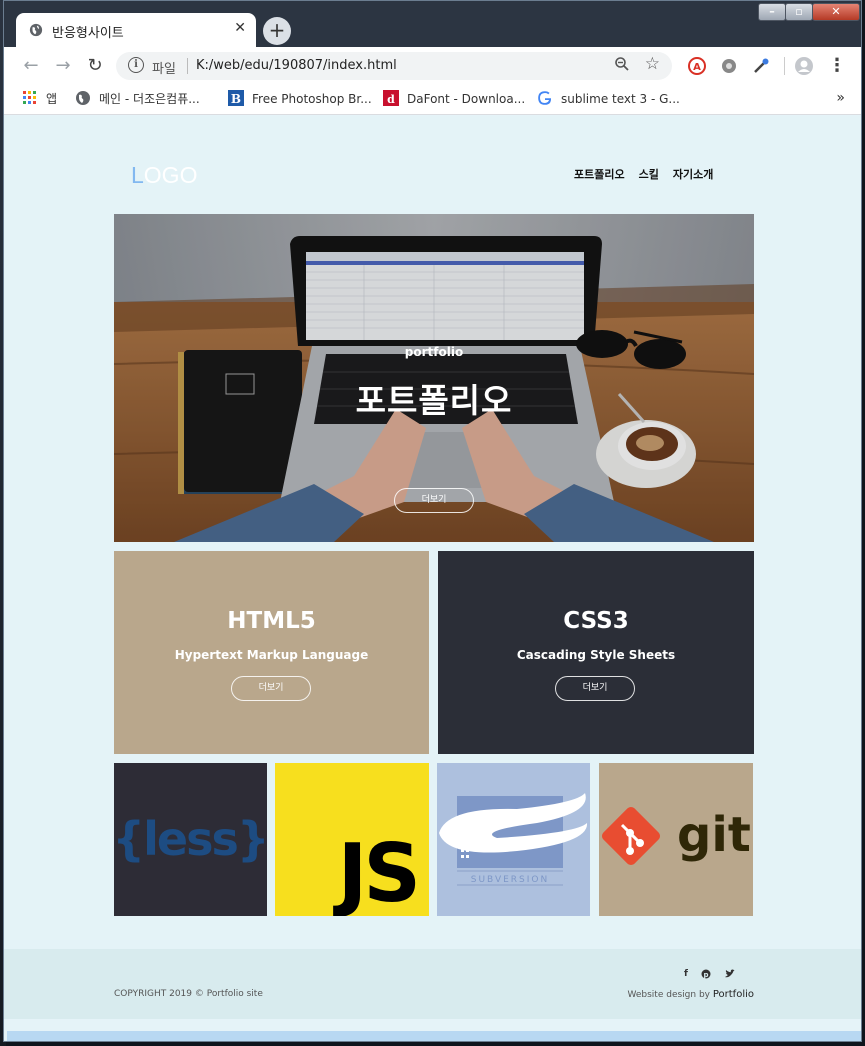 This screenshot has width=865, height=1046. I want to click on close-icon: ✕, so click(836, 11).